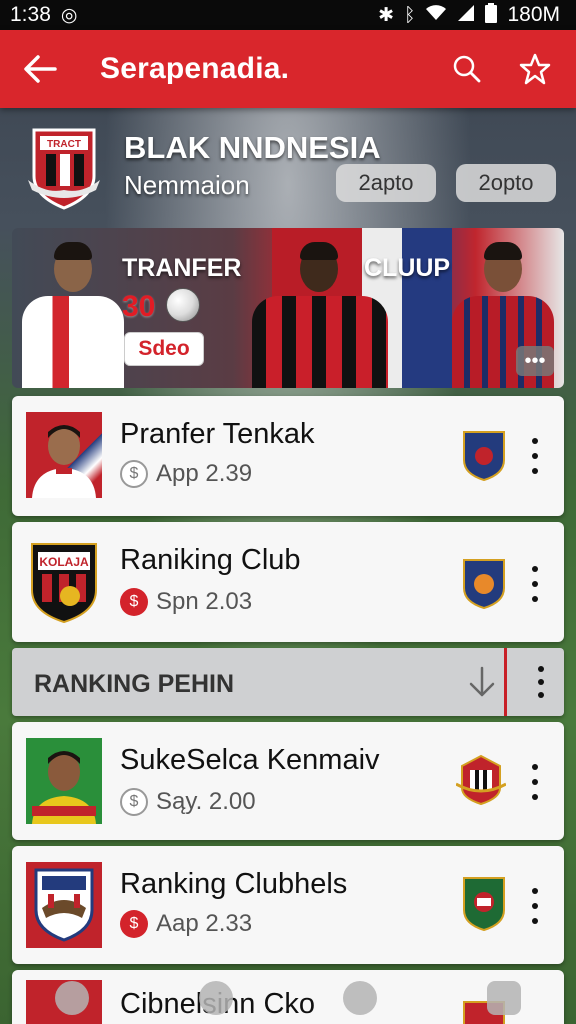 The height and width of the screenshot is (1024, 576). What do you see at coordinates (210, 560) in the screenshot?
I see `item-title: Raniking Club` at bounding box center [210, 560].